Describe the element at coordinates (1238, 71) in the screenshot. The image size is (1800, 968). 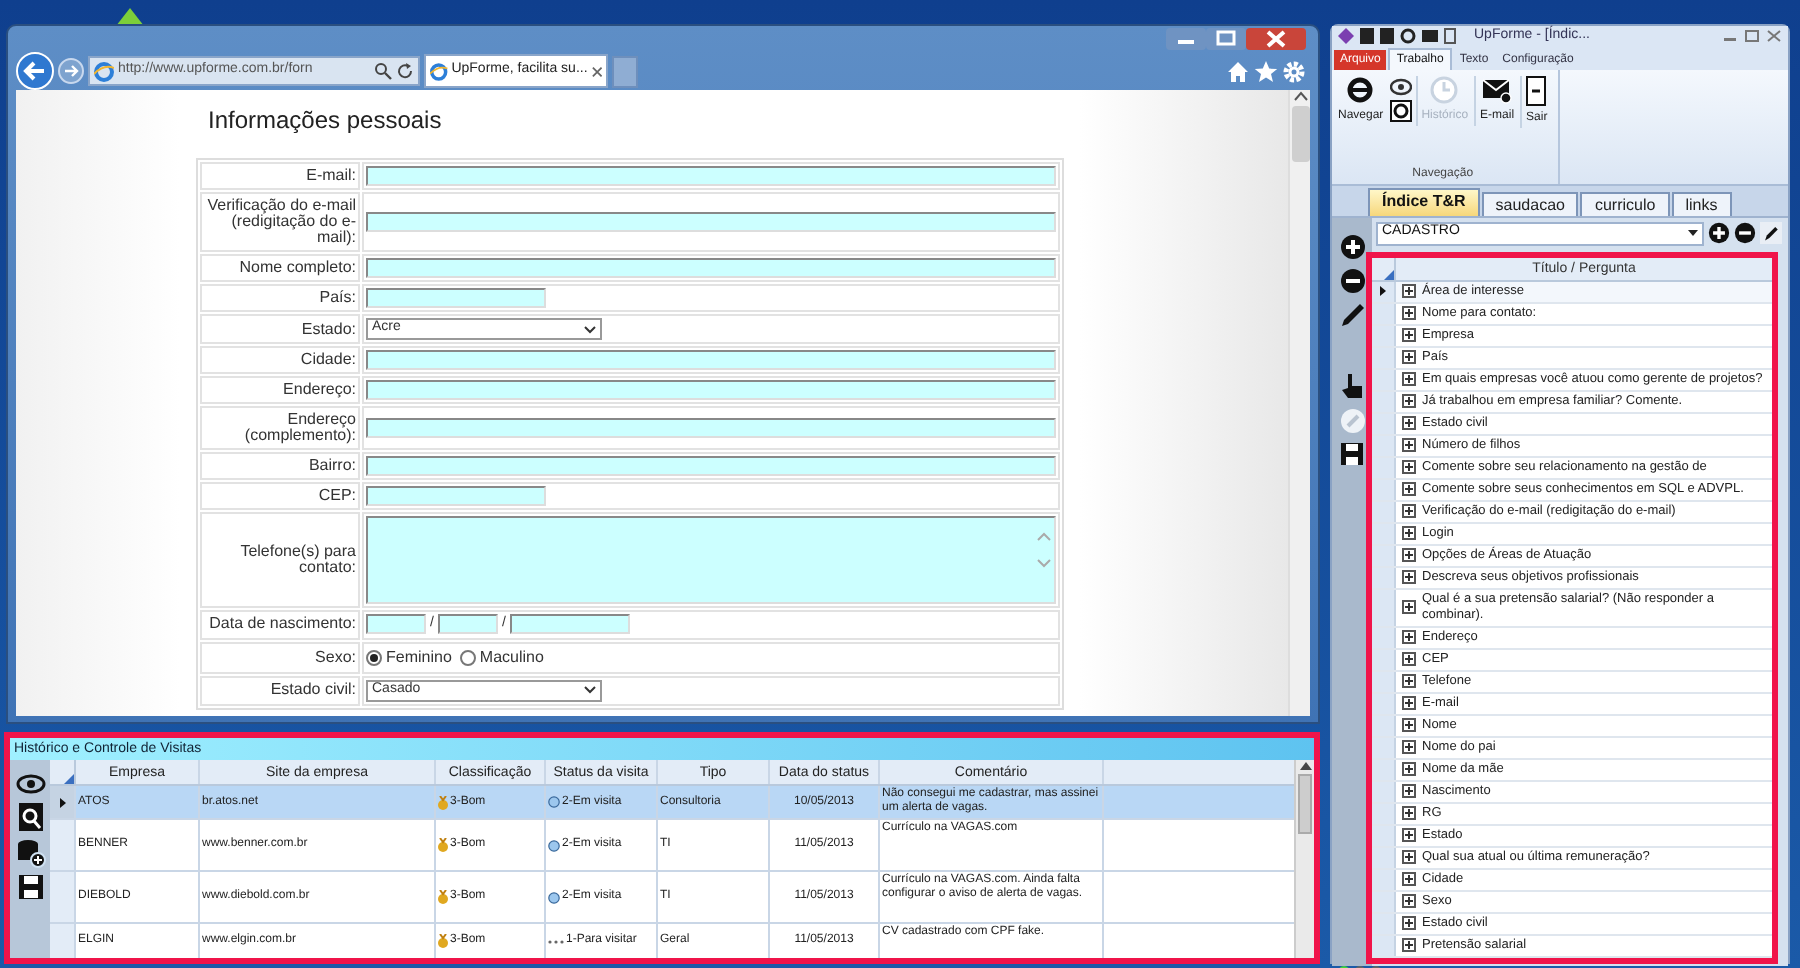
I see `home-icon` at that location.